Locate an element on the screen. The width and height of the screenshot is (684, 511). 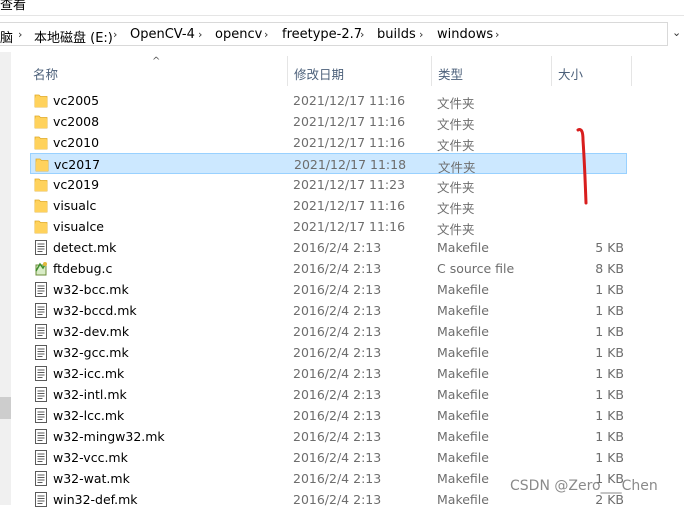
file-row: vc2019 2021/12/17 11:23 文件夹 is located at coordinates (328, 184).